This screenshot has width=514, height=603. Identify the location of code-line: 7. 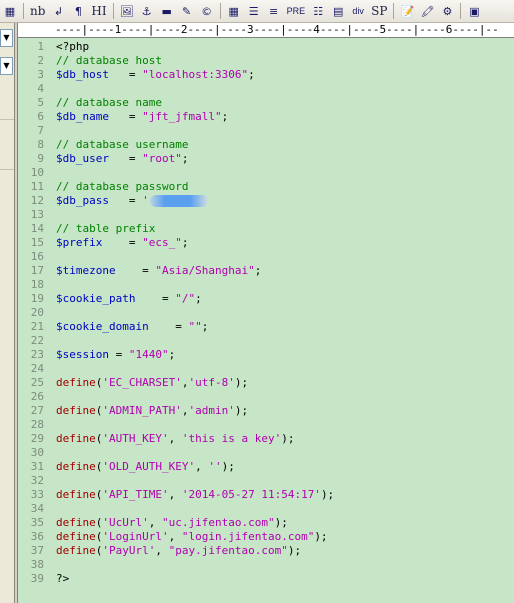
(266, 131).